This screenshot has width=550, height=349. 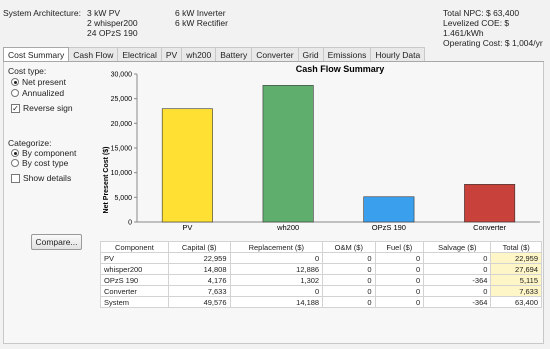 I want to click on col-replacement: Replacement ($), so click(x=276, y=247).